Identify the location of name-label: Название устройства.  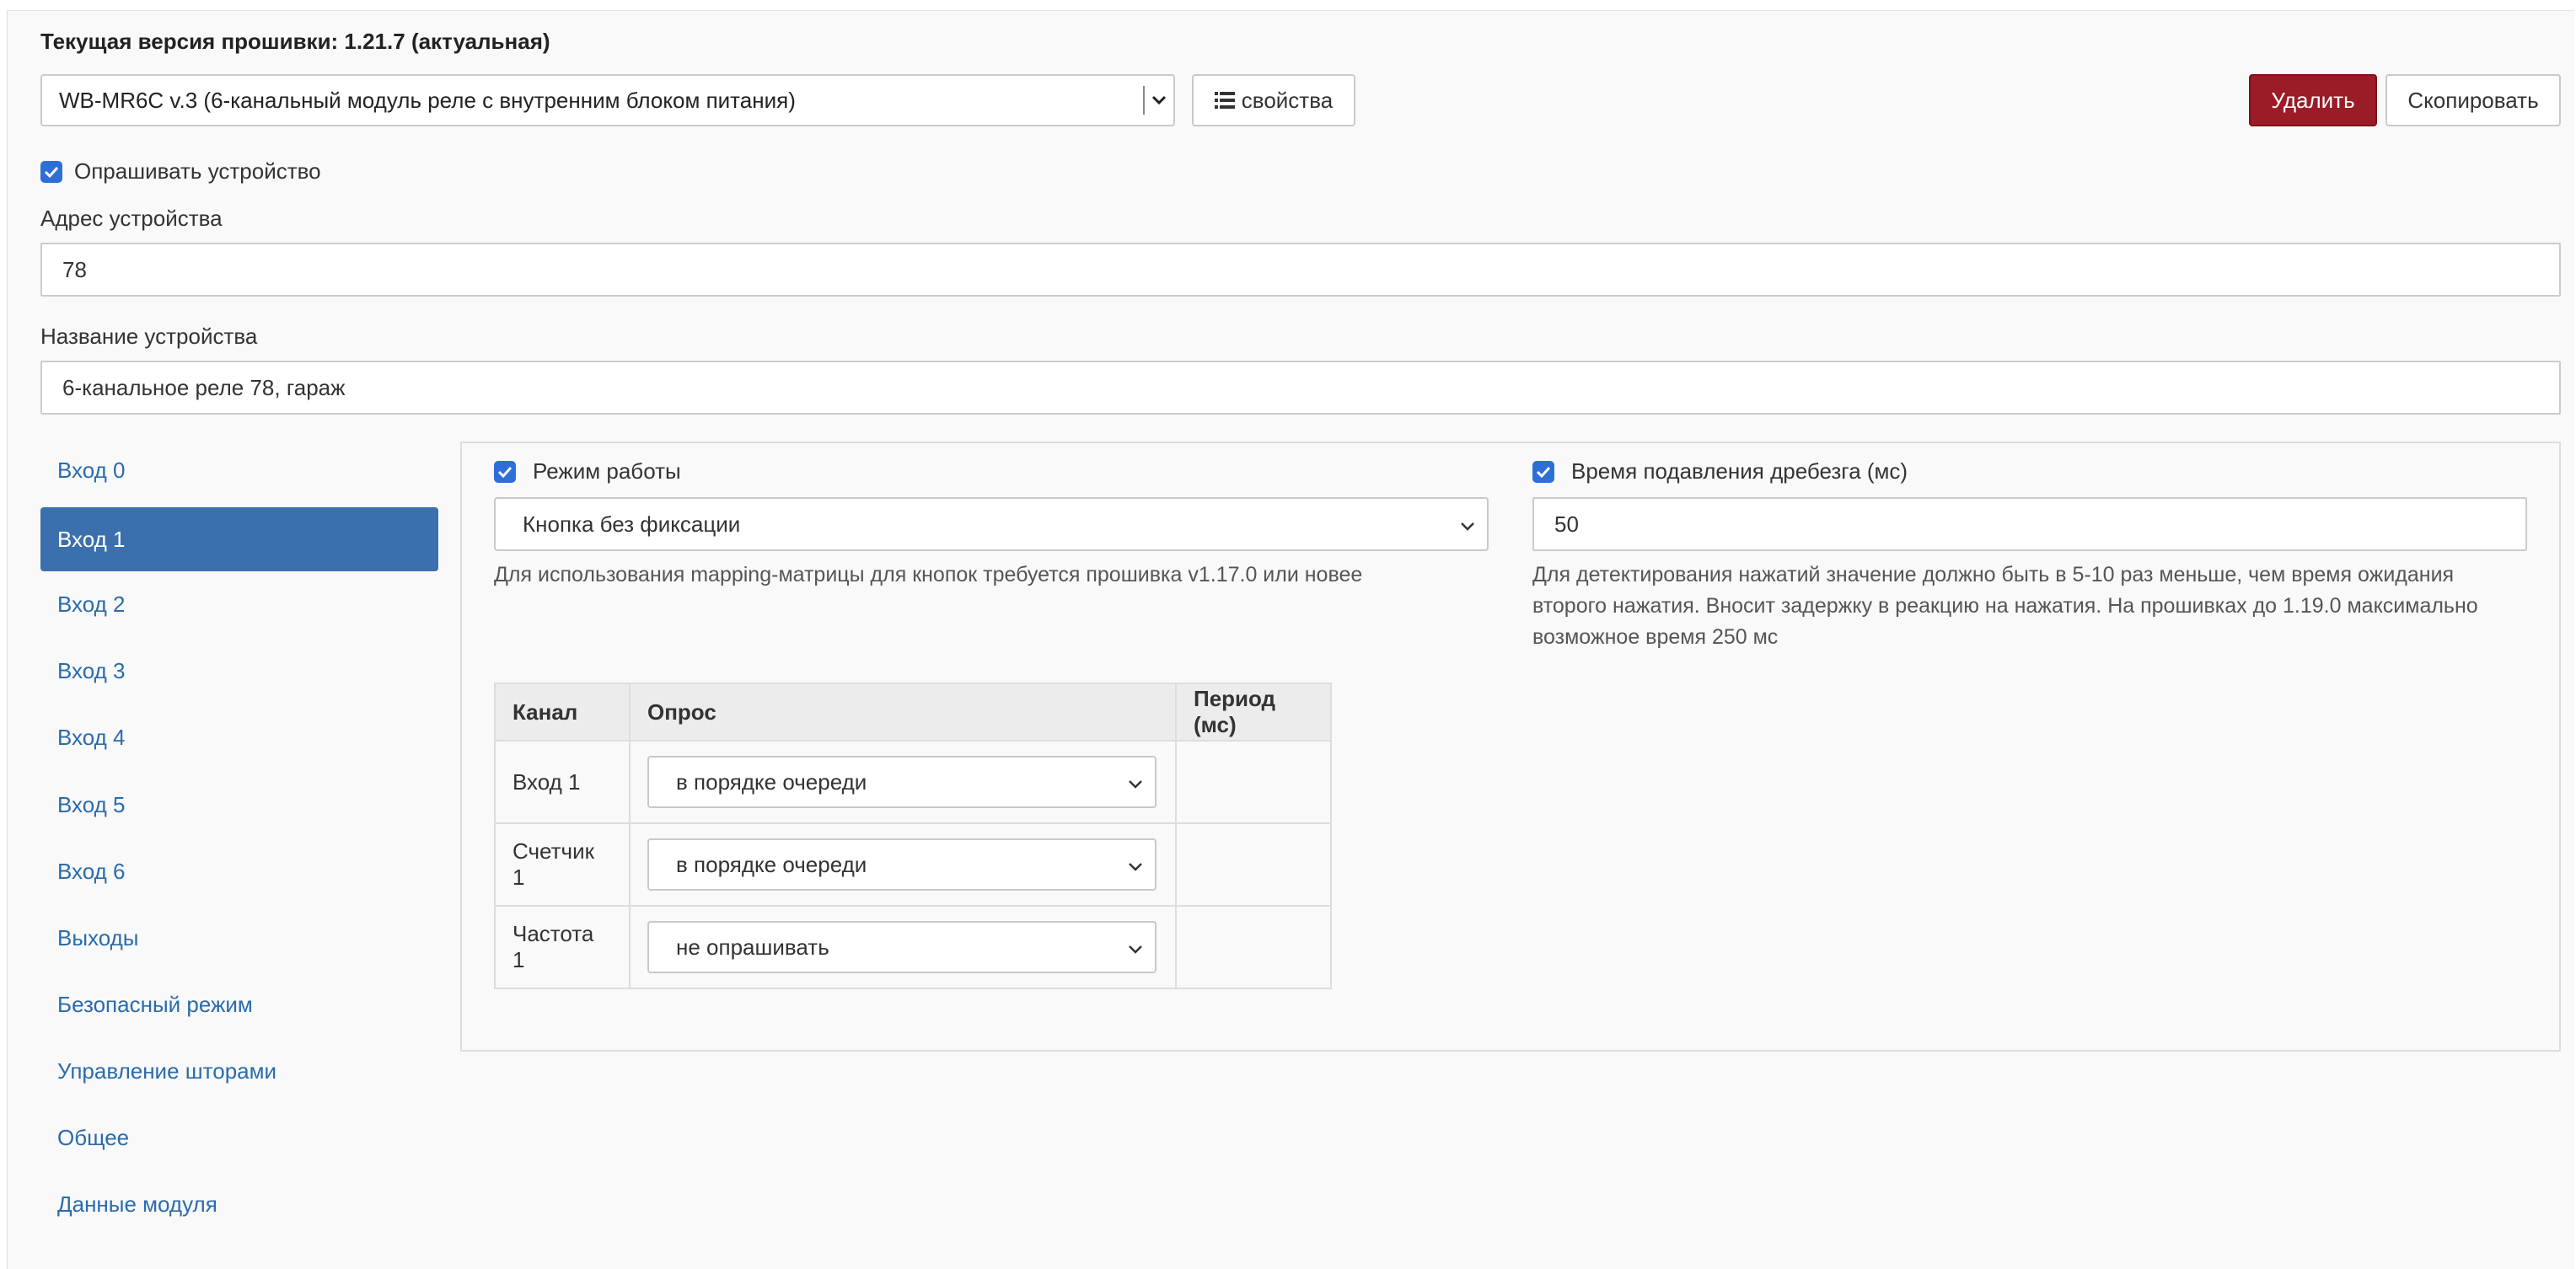
(149, 336).